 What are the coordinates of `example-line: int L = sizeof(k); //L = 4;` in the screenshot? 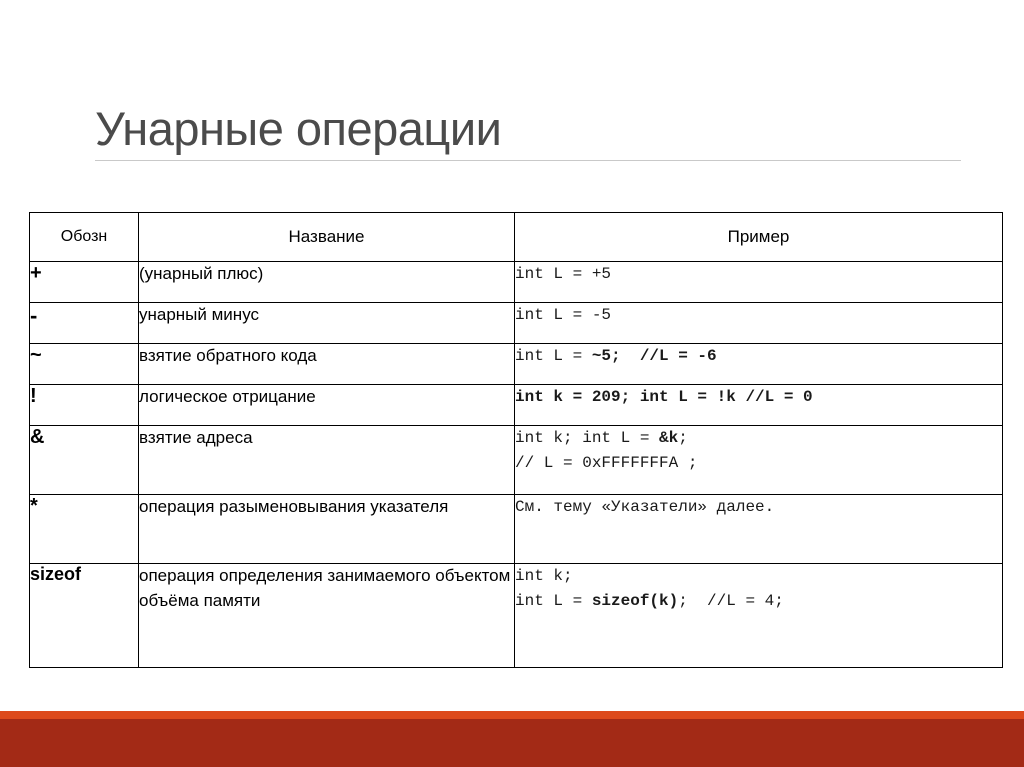 It's located at (758, 601).